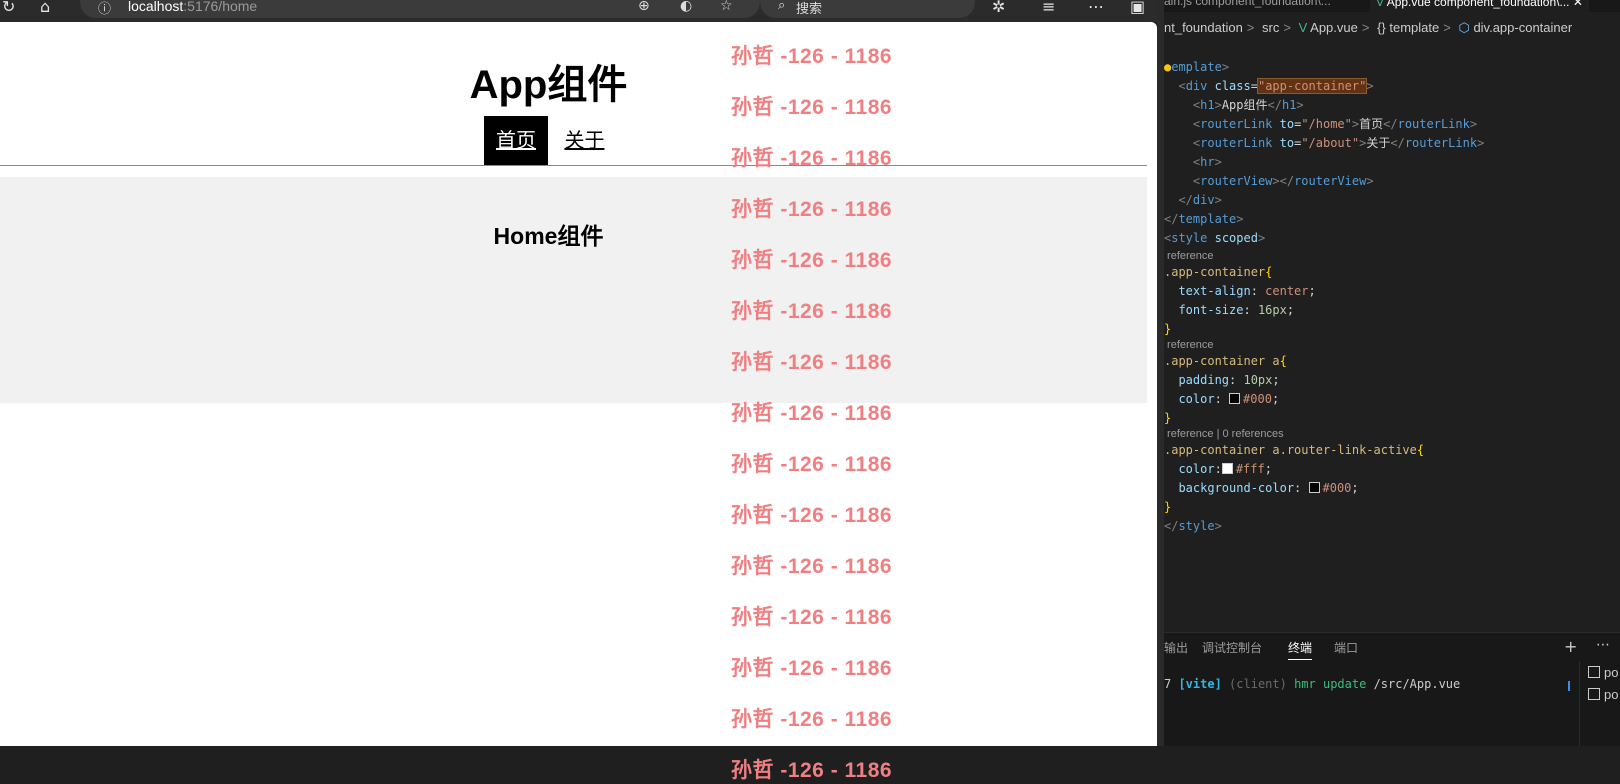  I want to click on code-line: <h1>App组件</h1>, so click(1248, 105).